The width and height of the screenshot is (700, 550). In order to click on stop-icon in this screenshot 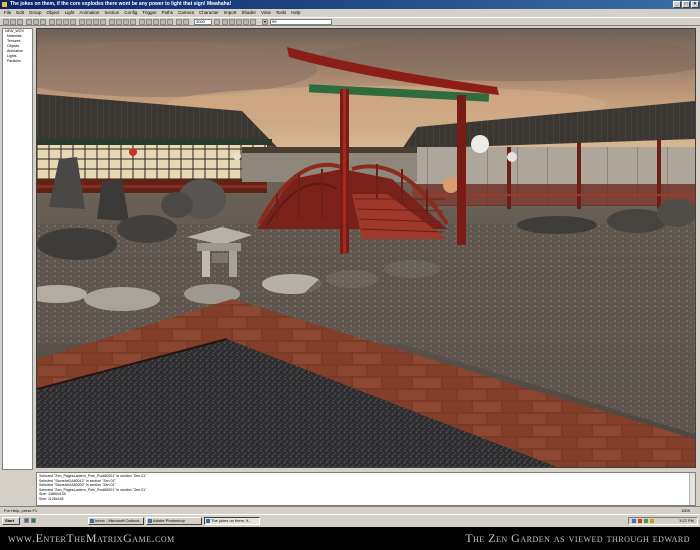, I will do `click(119, 22)`.